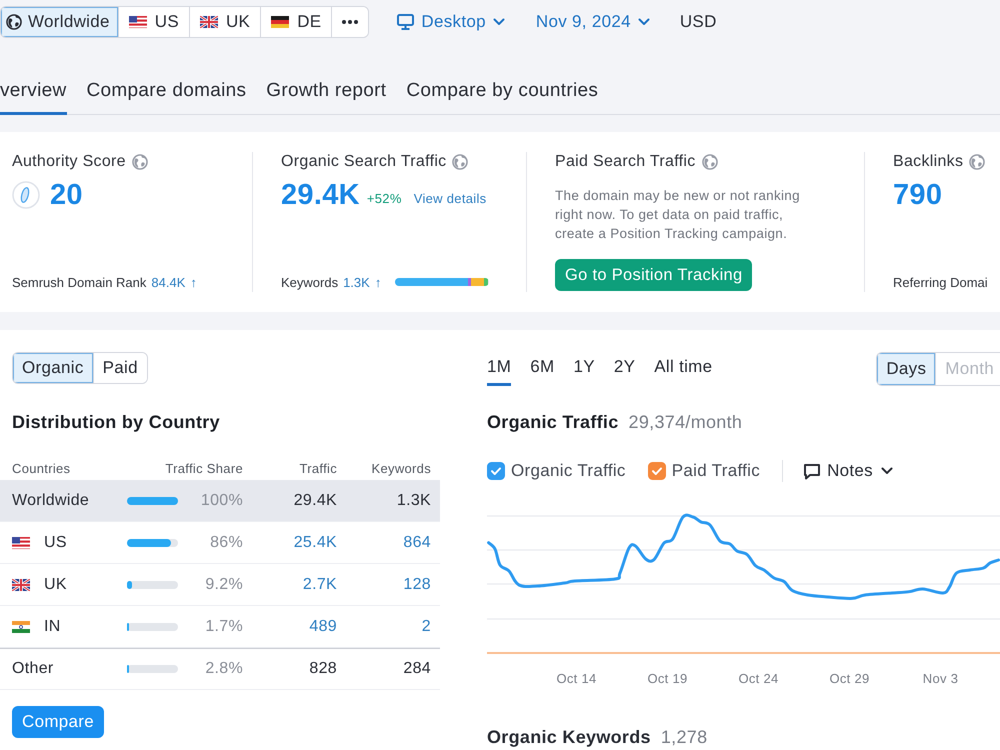 This screenshot has height=750, width=1000. What do you see at coordinates (363, 162) in the screenshot?
I see `metric-title: Organic Search Traffic` at bounding box center [363, 162].